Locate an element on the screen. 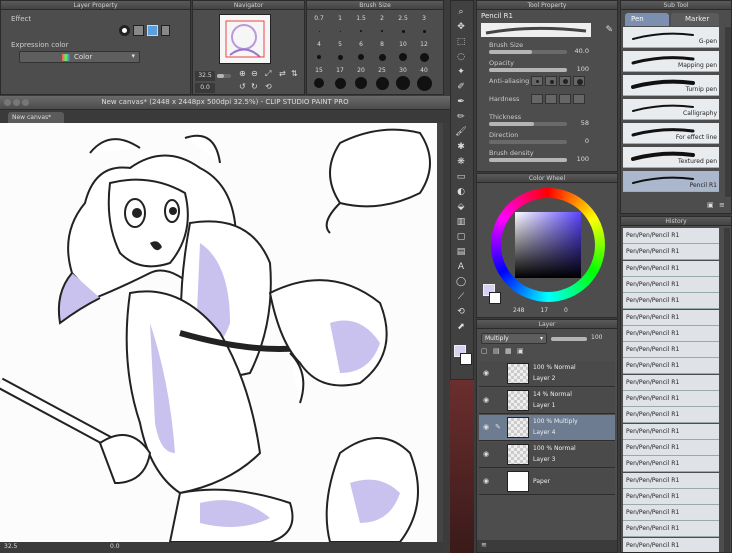  brush-size-option: 4 is located at coordinates (319, 51).